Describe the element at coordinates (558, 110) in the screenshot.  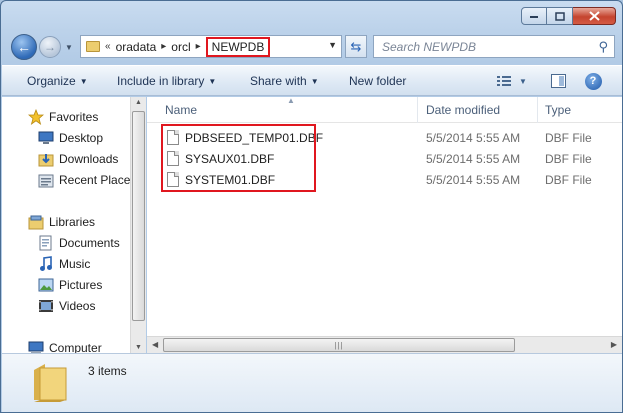
I see `column-type: Type` at that location.